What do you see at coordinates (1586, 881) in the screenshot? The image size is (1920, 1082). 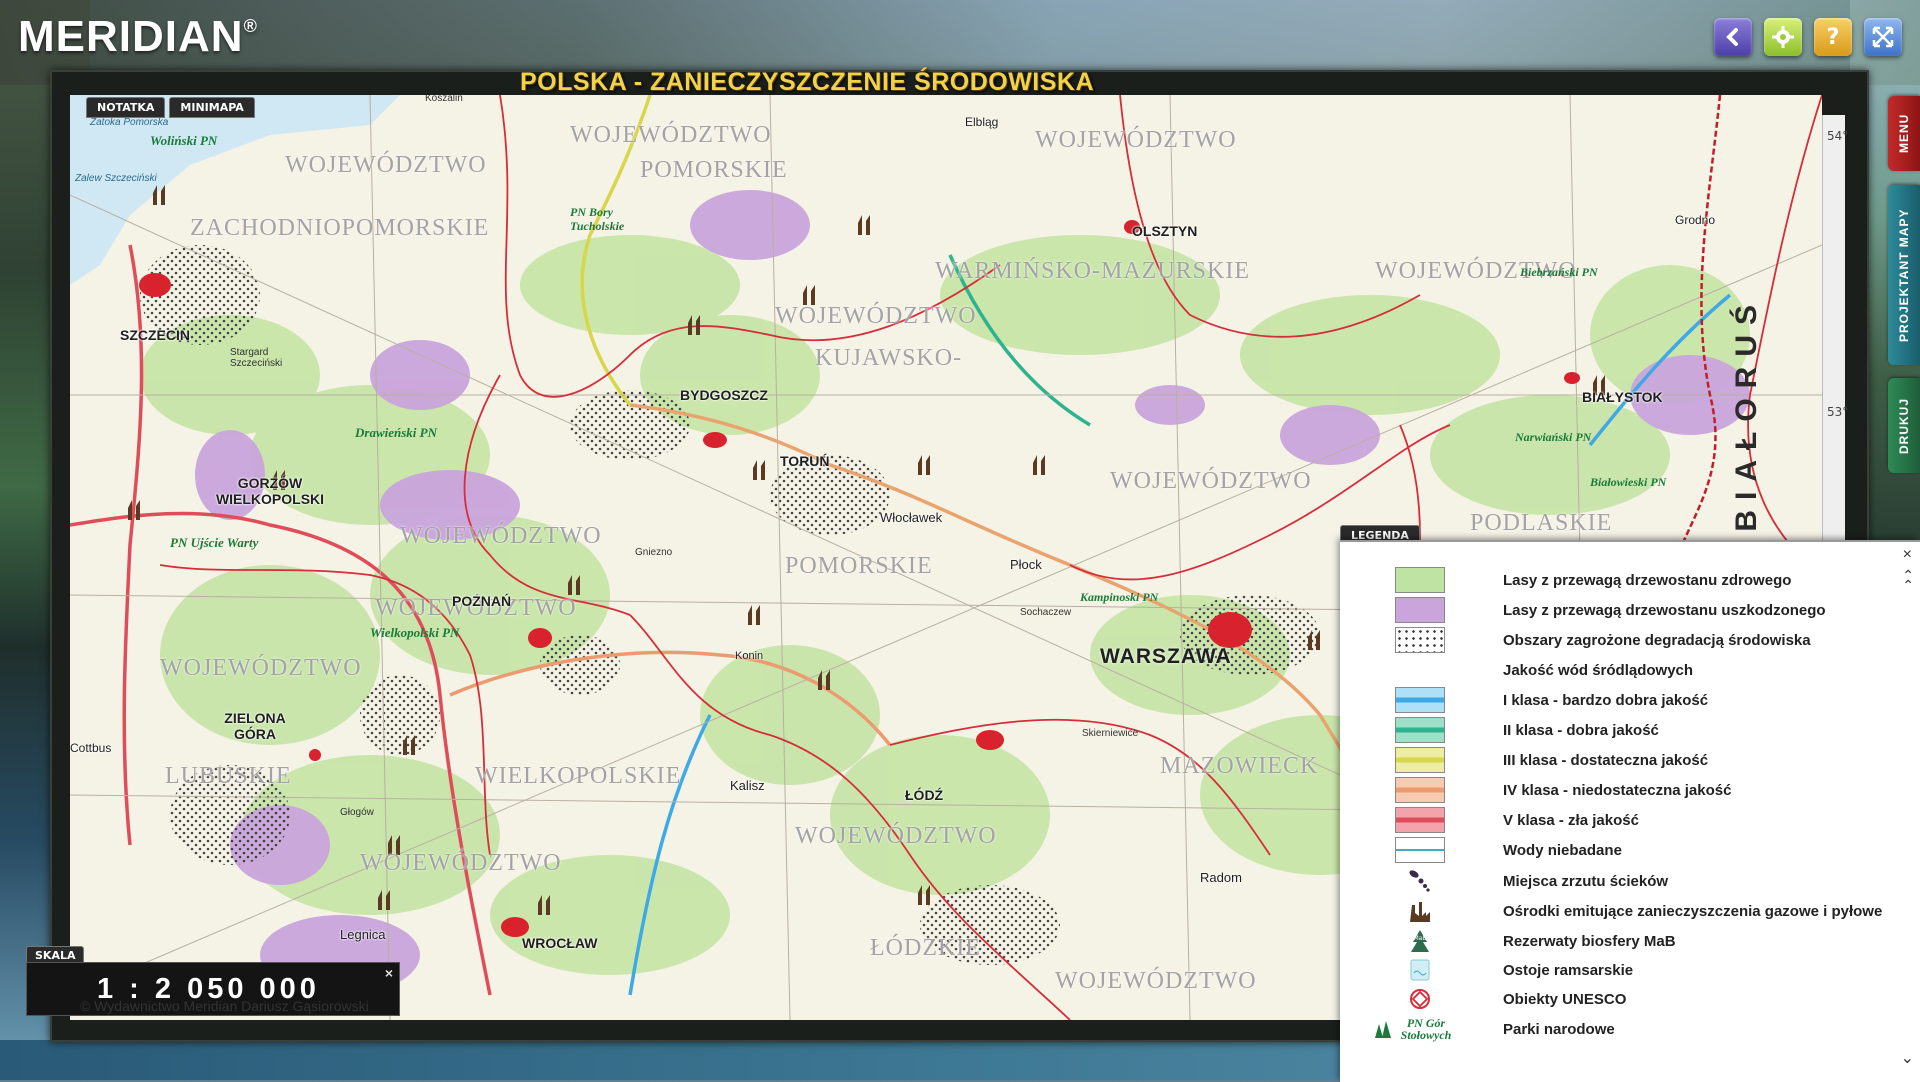 I see `legend-label: Miejsca zrzutu ścieków` at bounding box center [1586, 881].